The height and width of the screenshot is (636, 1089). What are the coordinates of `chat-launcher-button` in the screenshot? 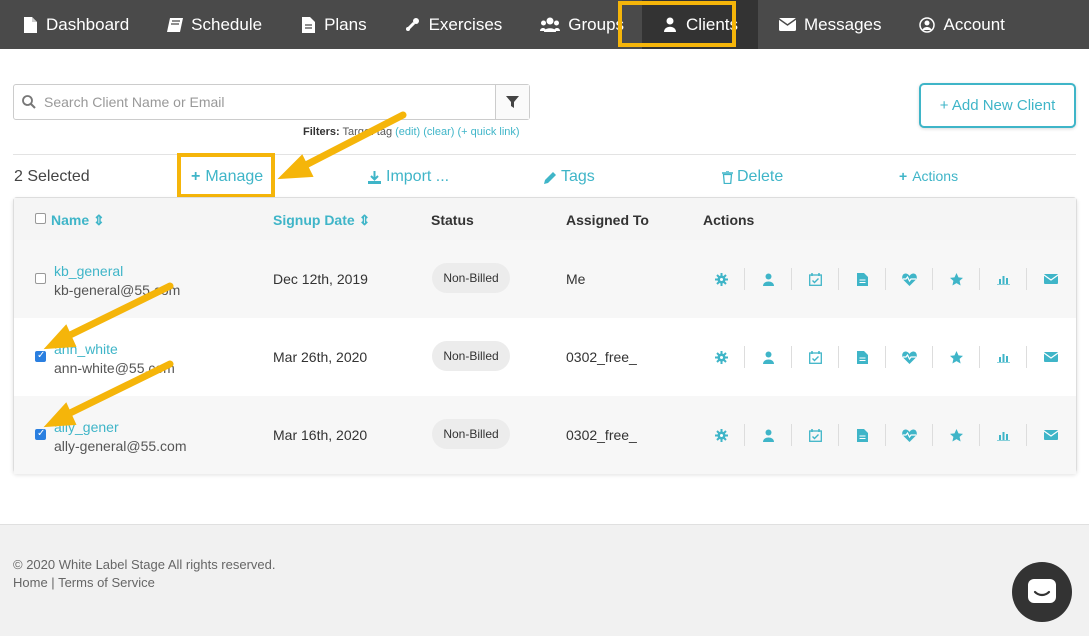 It's located at (1042, 592).